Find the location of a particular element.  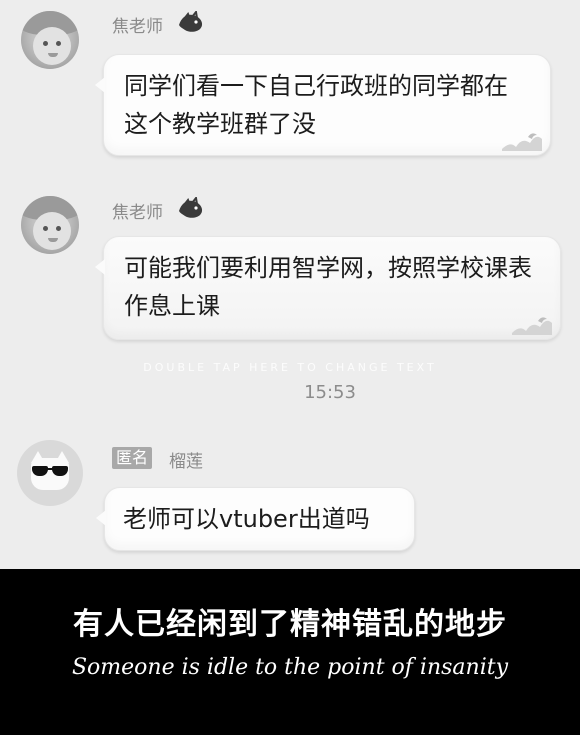

message-bubble: 可能我们要利用智学网，按照学校课表作息上课 is located at coordinates (328, 288).